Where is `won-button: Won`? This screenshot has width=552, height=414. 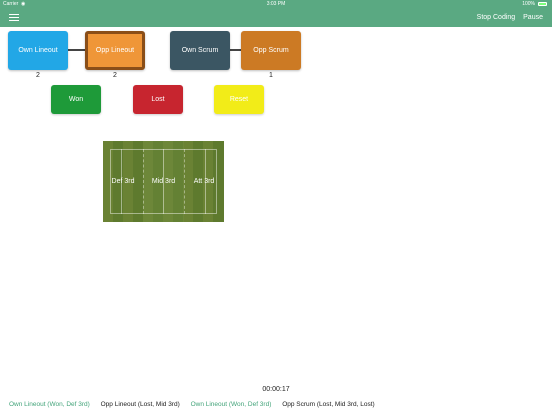
won-button: Won is located at coordinates (76, 99).